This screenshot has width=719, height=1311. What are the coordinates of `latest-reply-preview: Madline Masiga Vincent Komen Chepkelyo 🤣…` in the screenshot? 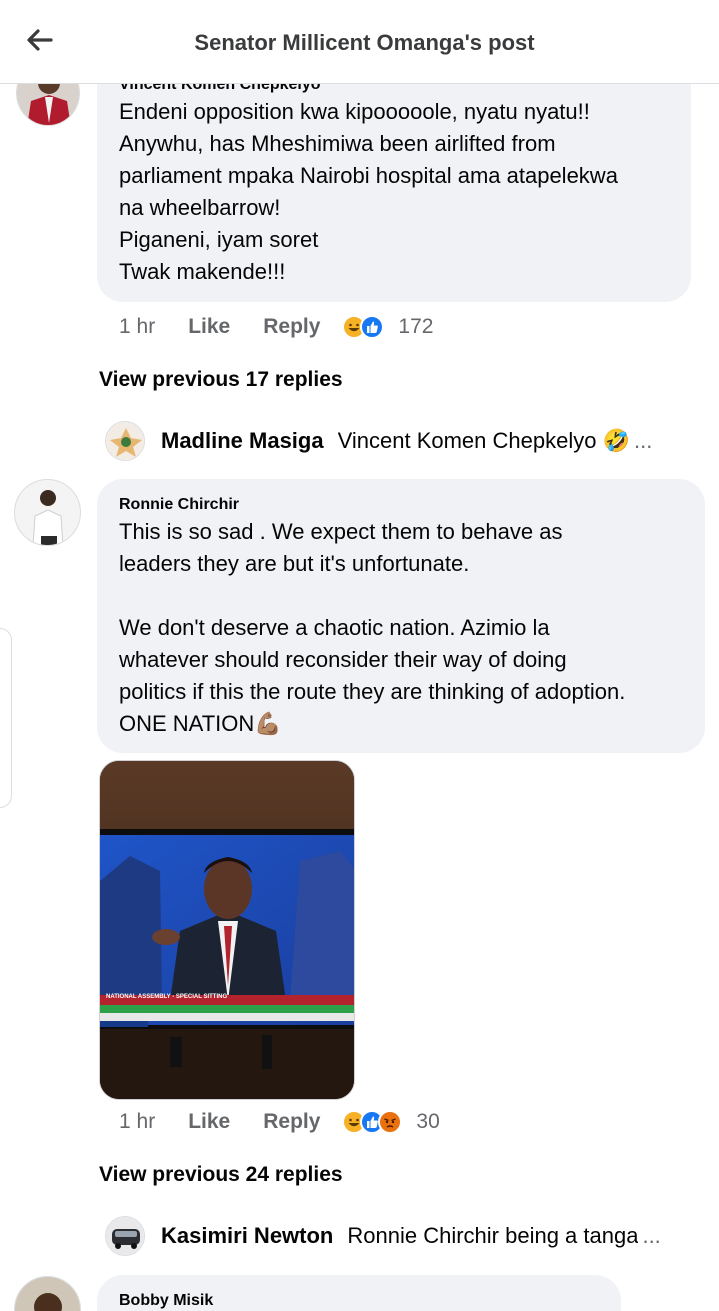 It's located at (405, 441).